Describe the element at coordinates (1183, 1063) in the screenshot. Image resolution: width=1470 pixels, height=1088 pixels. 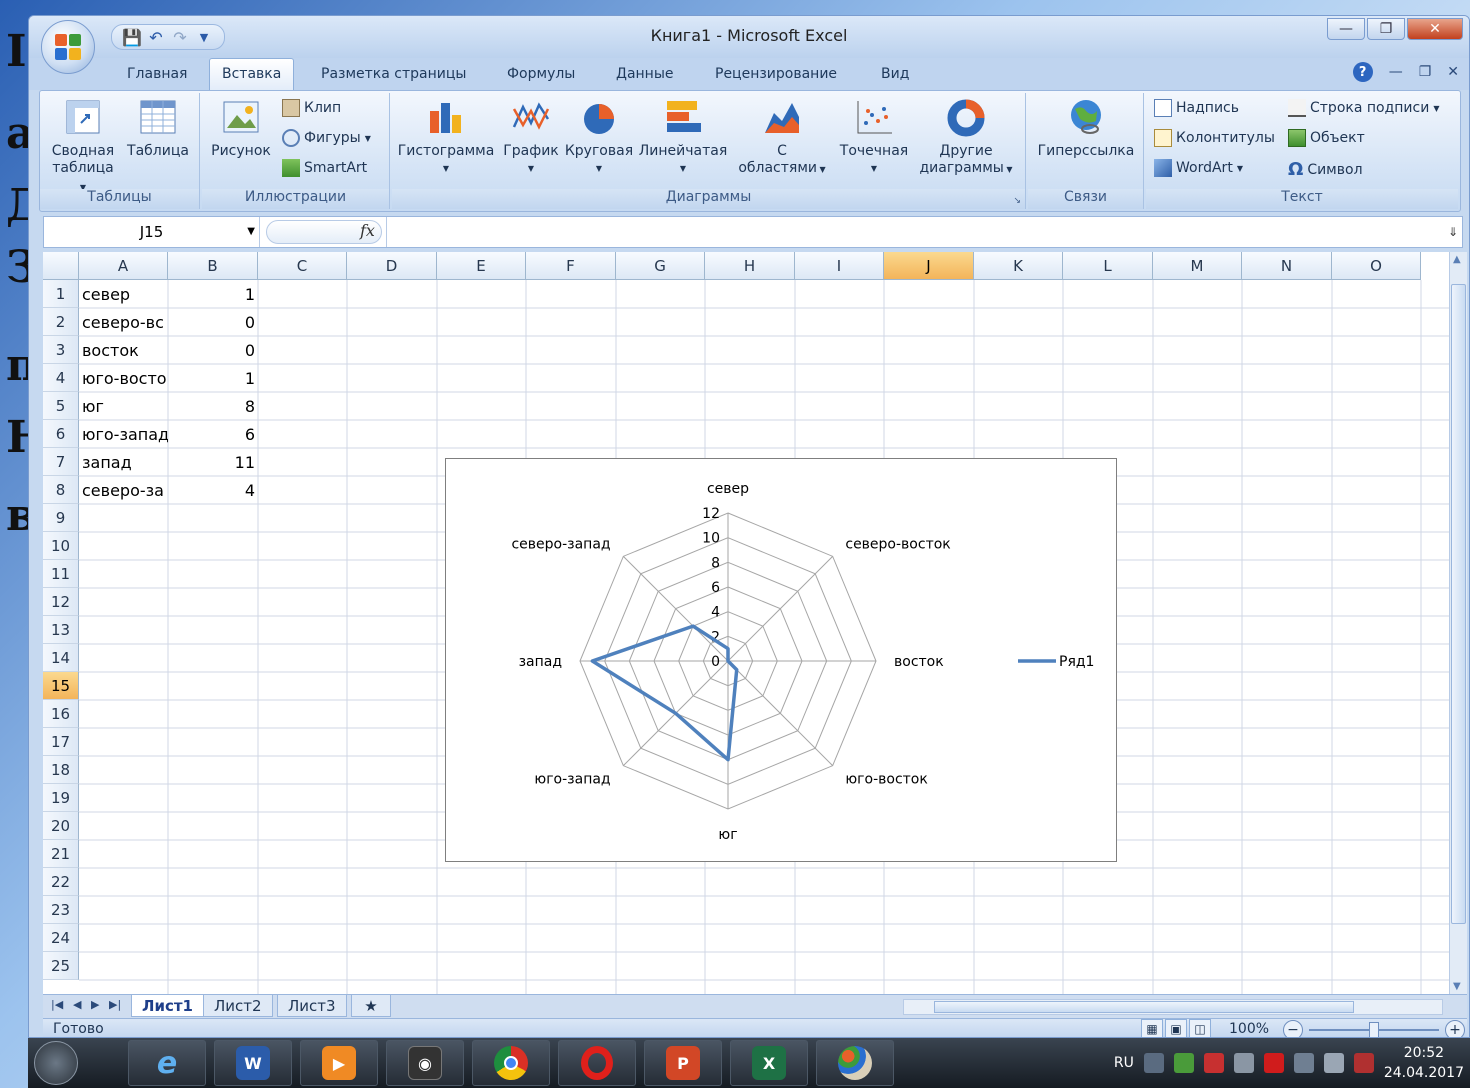
I see `network-icon` at that location.